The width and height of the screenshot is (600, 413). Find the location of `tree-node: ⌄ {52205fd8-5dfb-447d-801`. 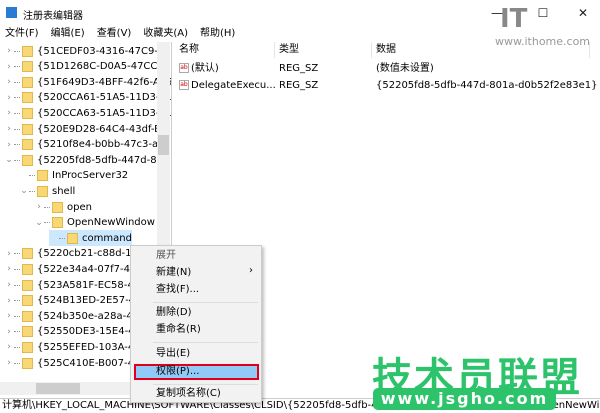

tree-node: ⌄ {52205fd8-5dfb-447d-801 is located at coordinates (86, 160).